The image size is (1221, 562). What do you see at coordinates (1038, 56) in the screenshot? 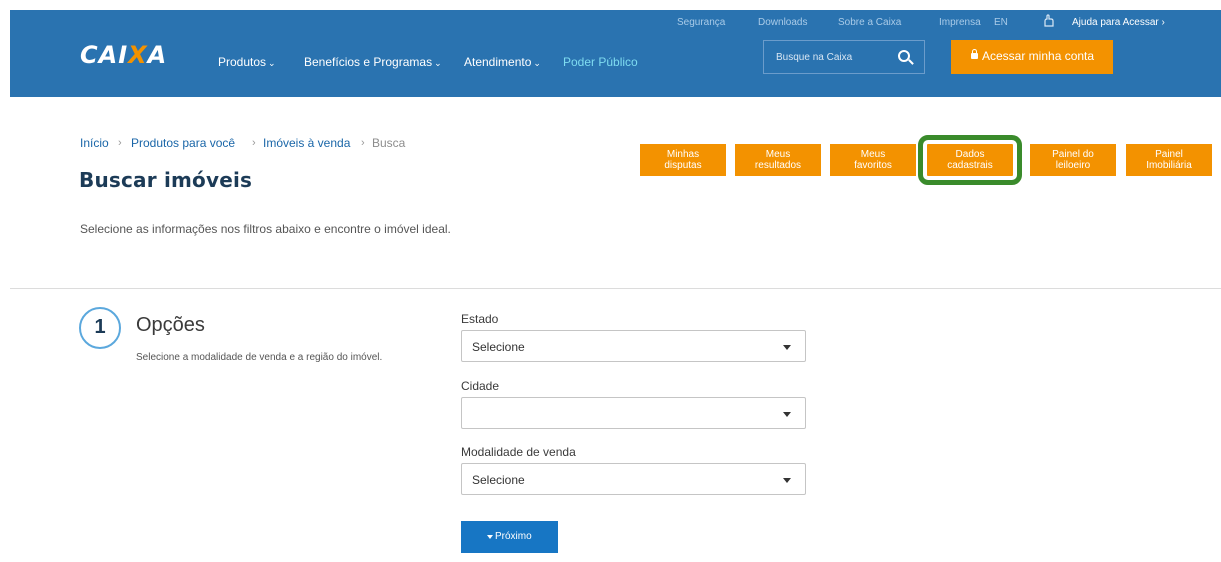
I see `access-account-label: Acessar minha conta` at bounding box center [1038, 56].